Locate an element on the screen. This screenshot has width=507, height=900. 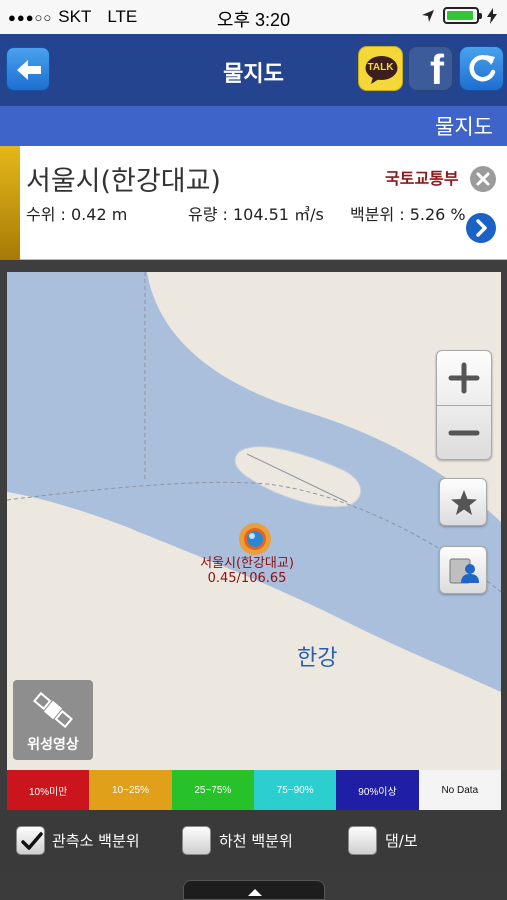
zoom-in-button is located at coordinates (464, 378).